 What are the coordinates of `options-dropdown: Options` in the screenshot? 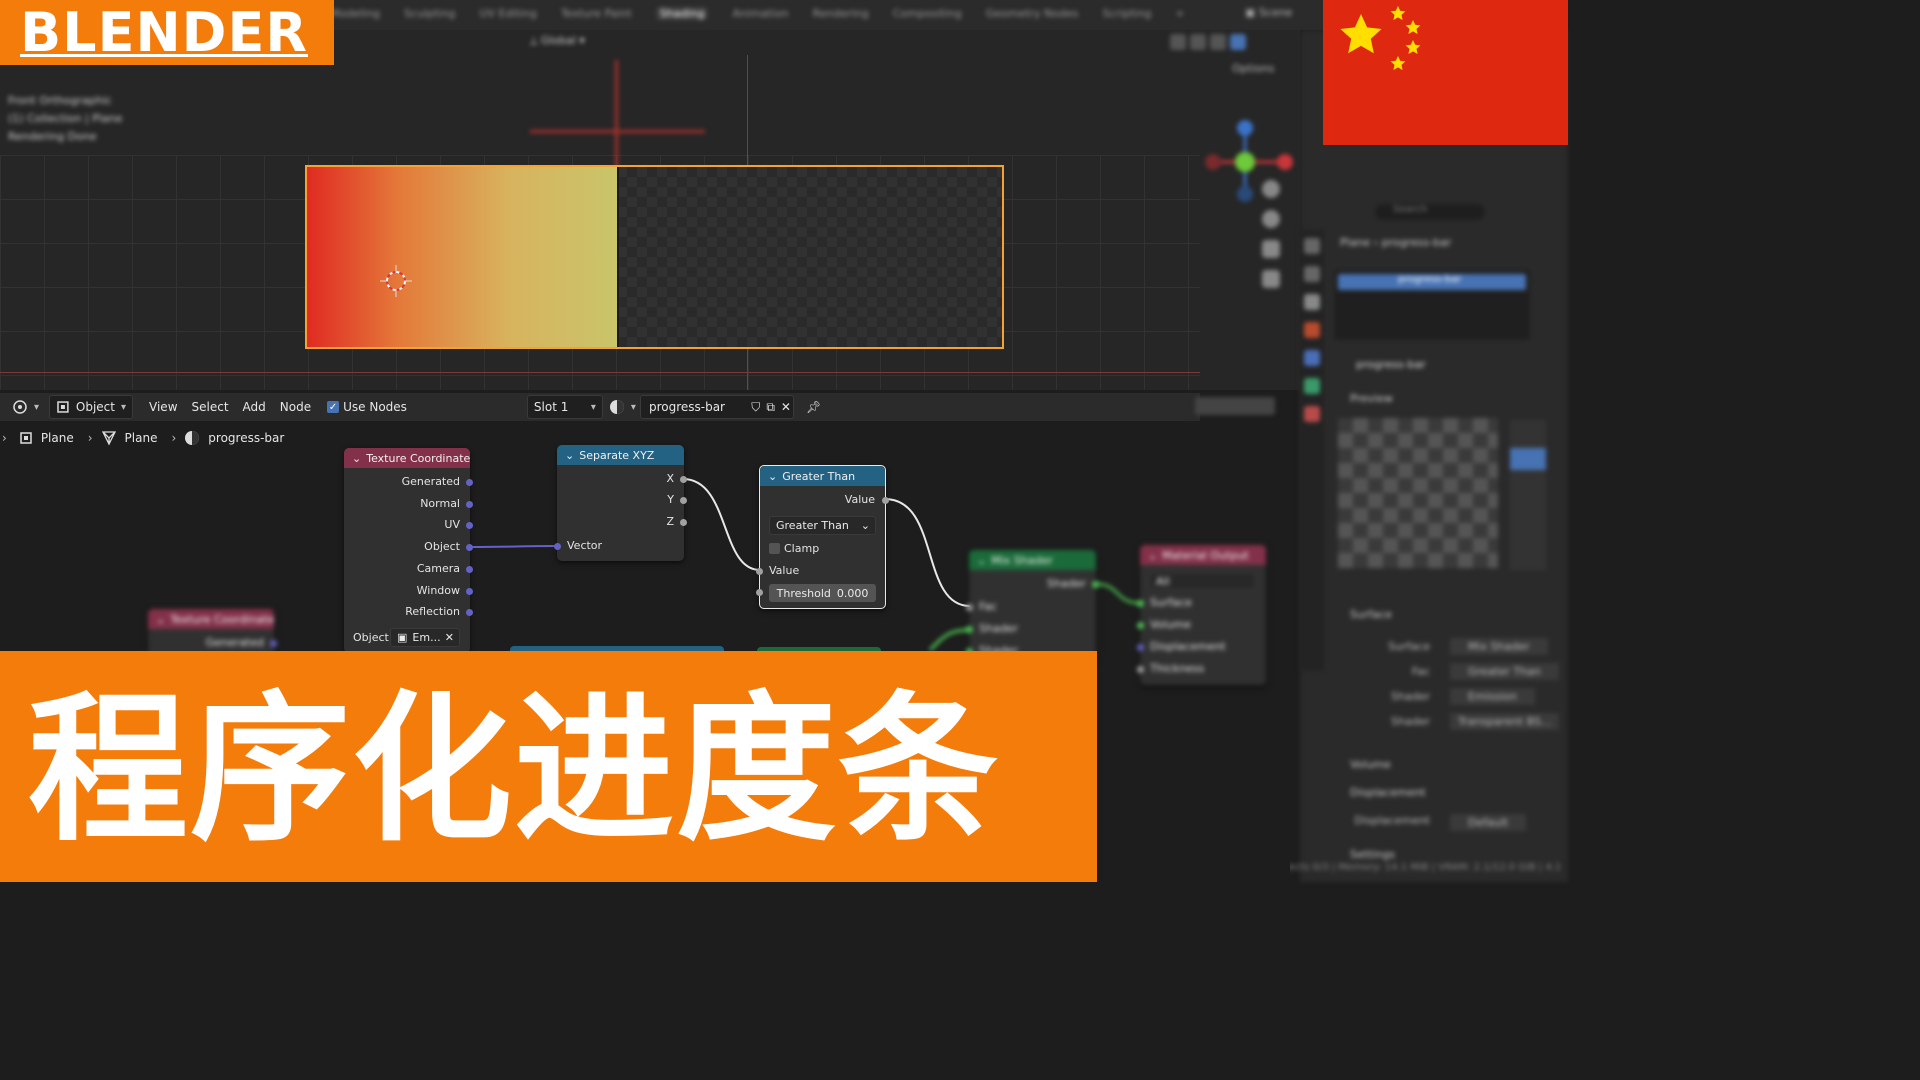 It's located at (1253, 68).